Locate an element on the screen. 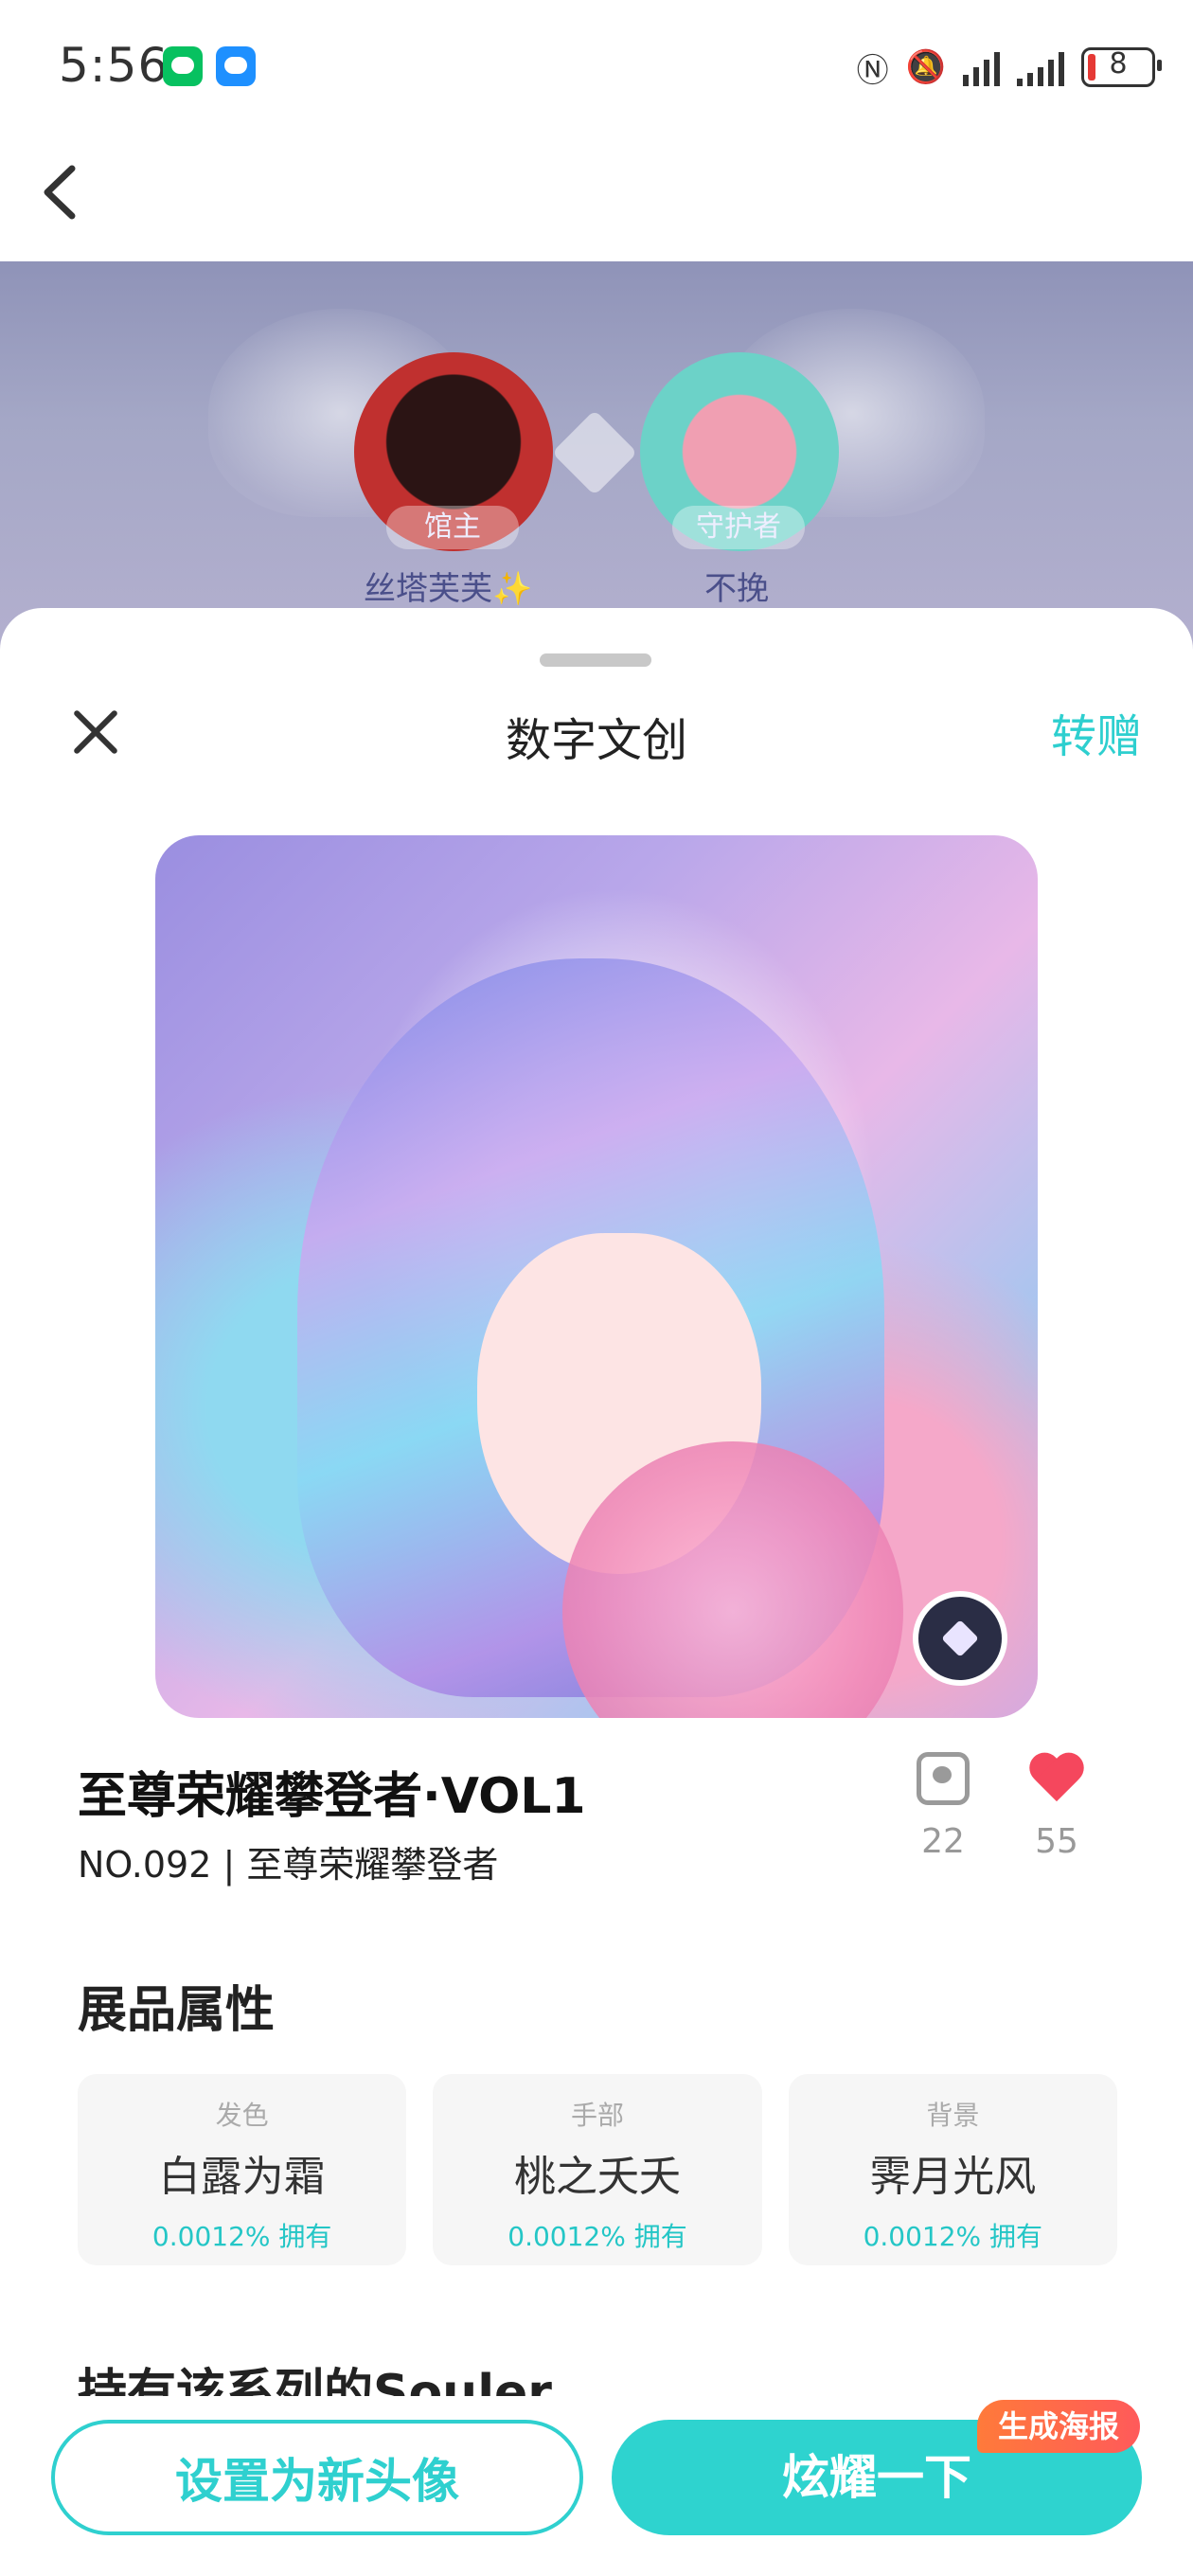  battery-icon: 8 is located at coordinates (1121, 67).